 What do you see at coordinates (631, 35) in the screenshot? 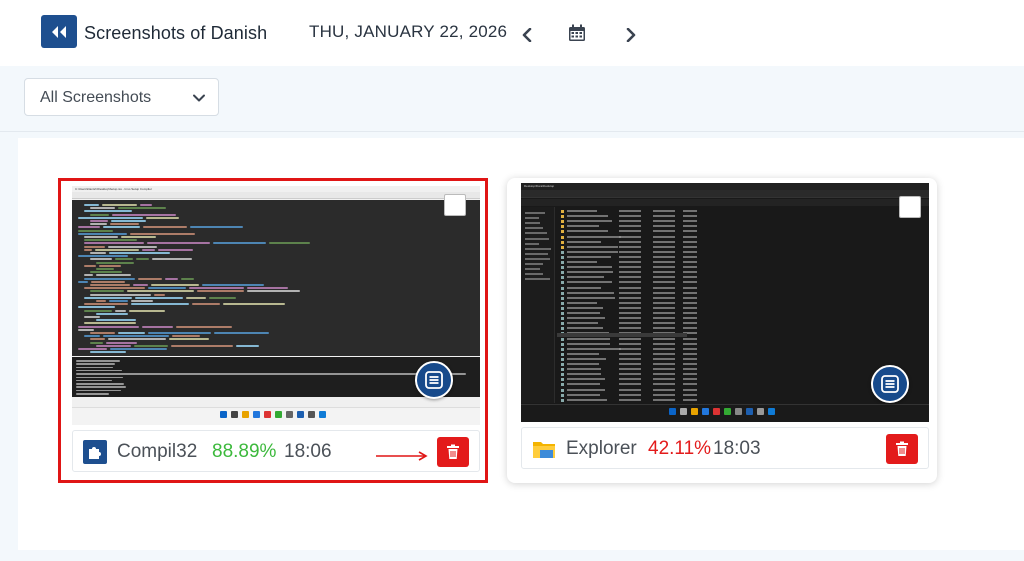
I see `next-day-button` at bounding box center [631, 35].